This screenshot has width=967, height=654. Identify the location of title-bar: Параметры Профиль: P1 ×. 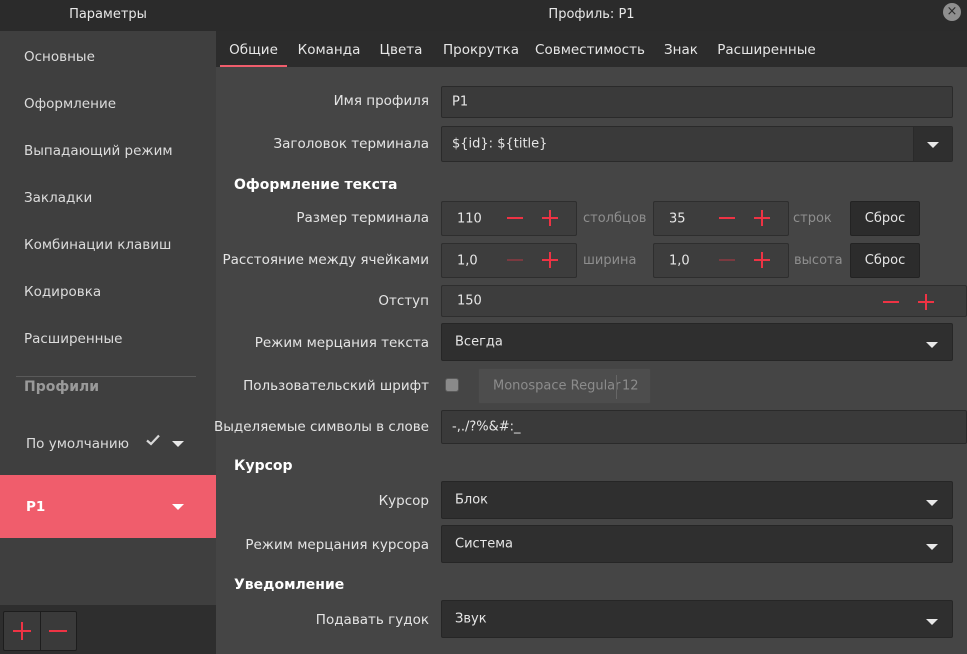
(483, 15).